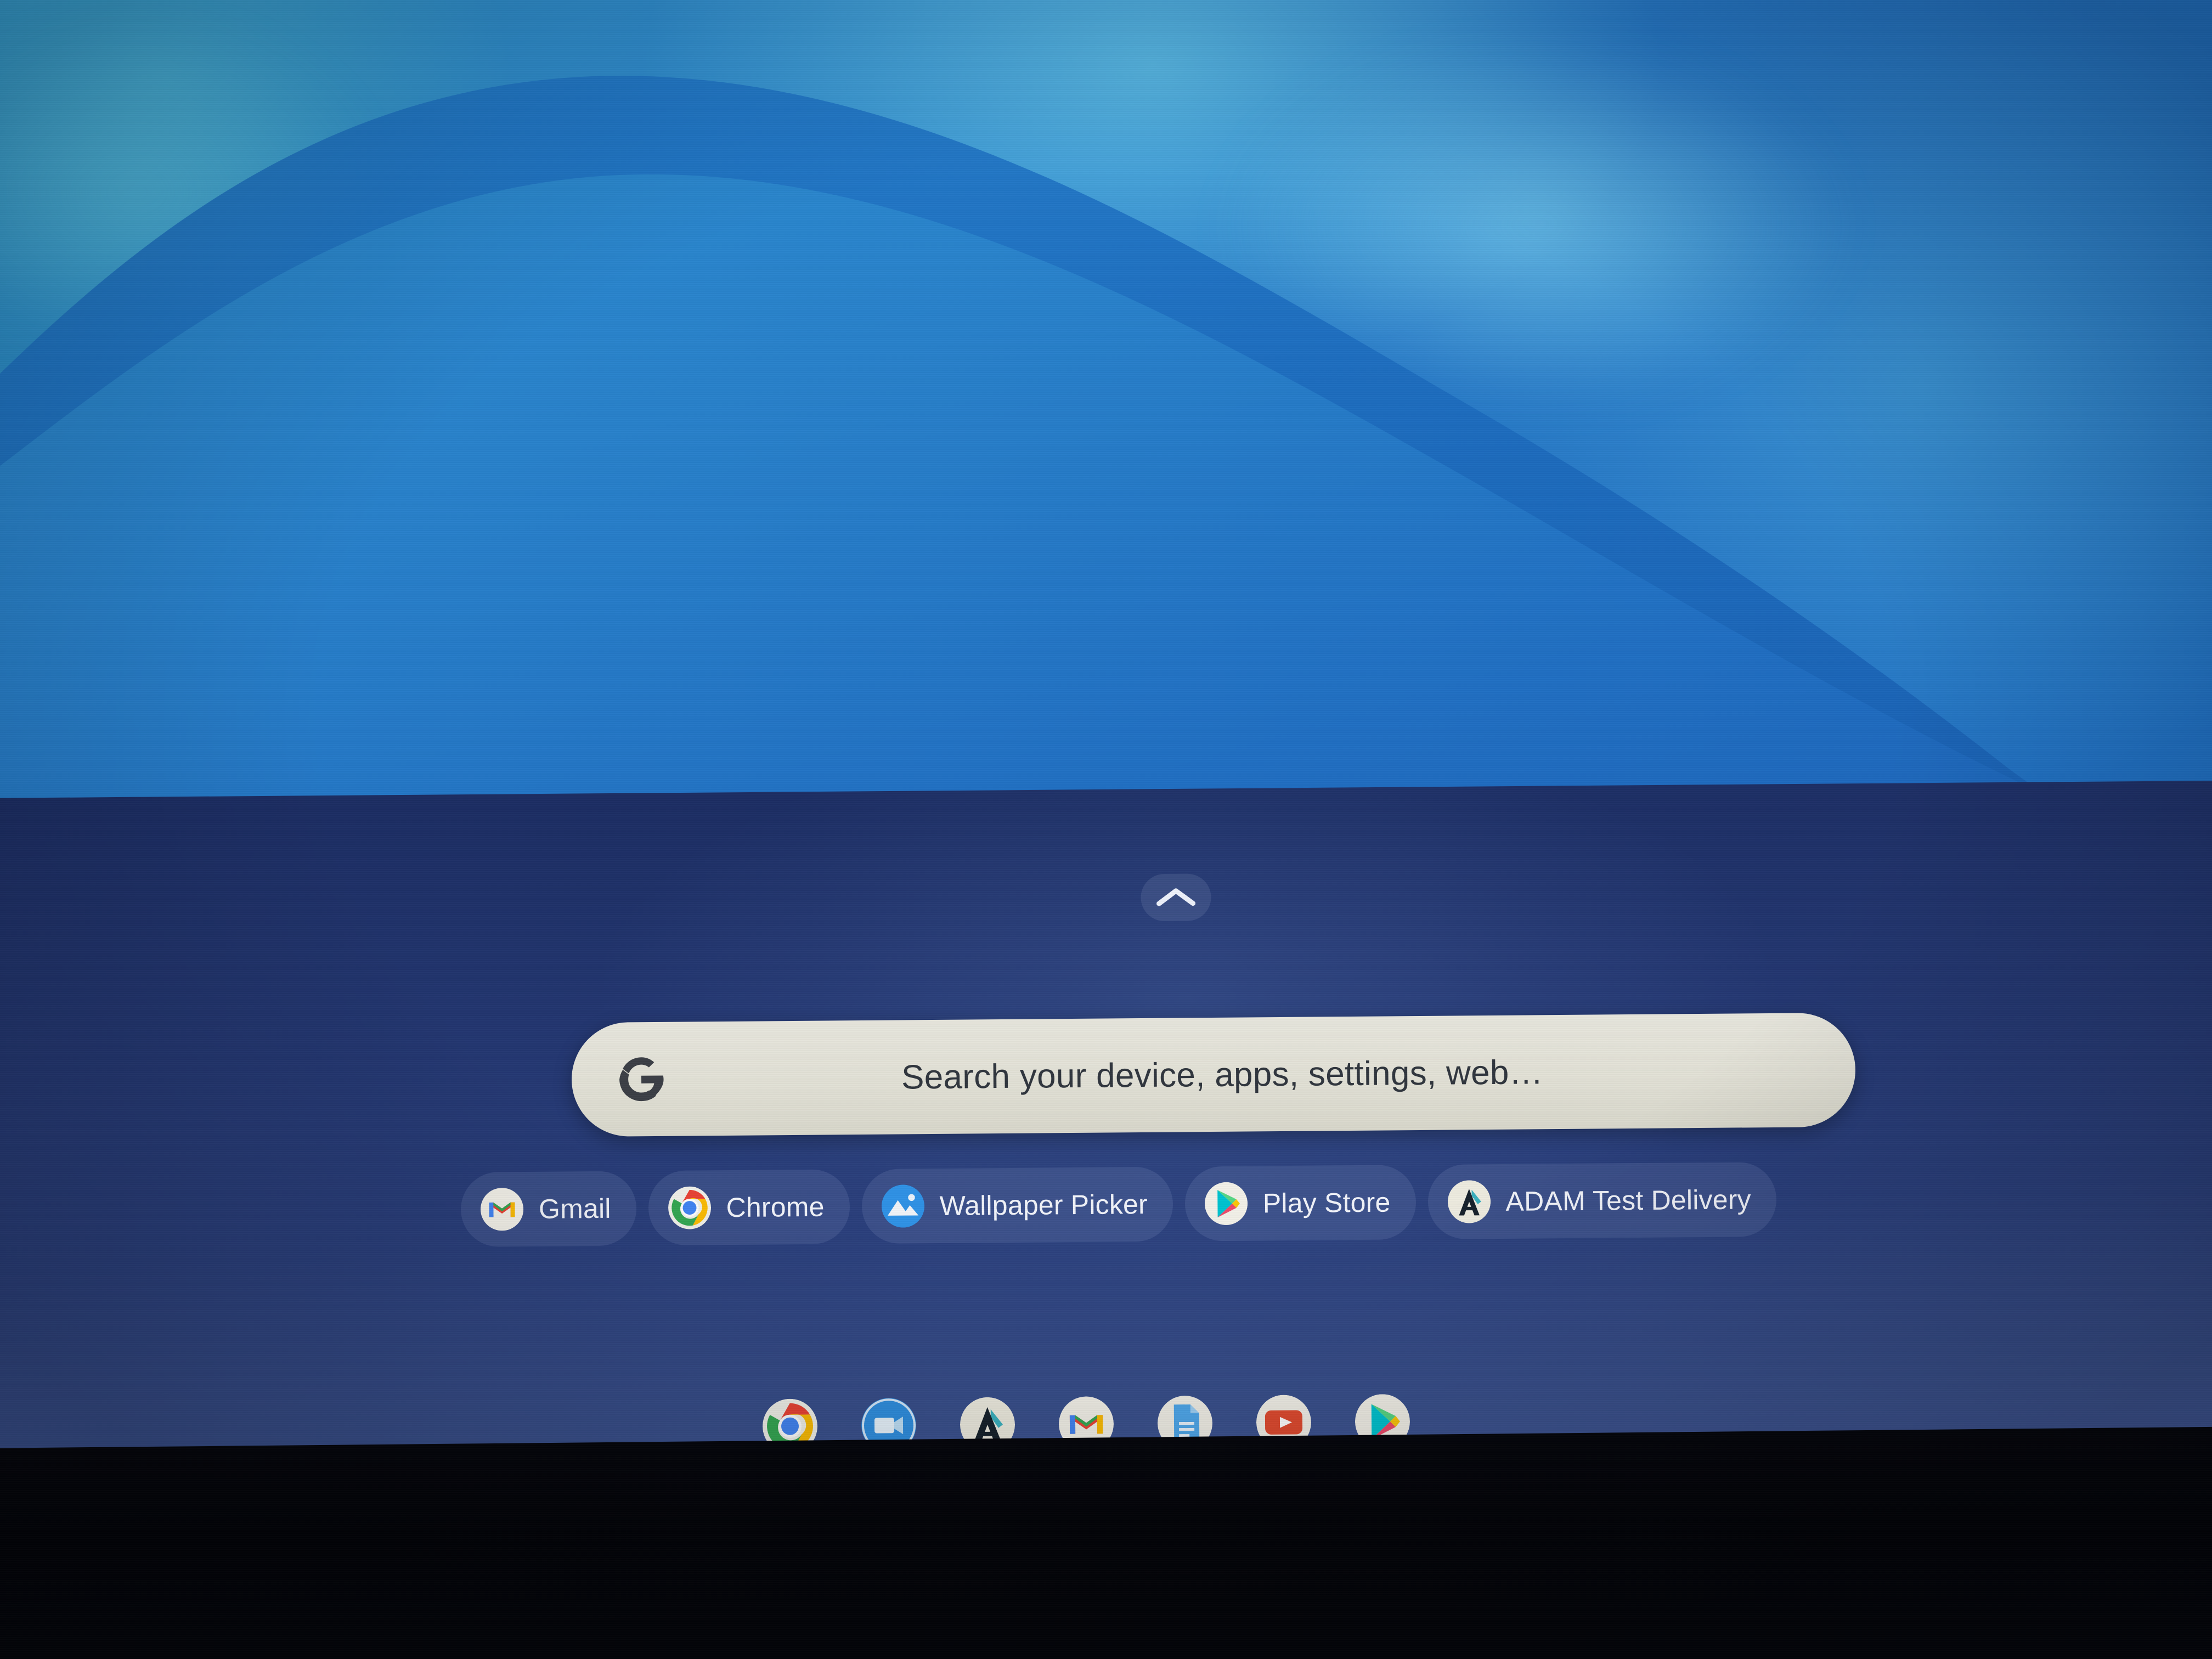 The width and height of the screenshot is (2212, 1659). I want to click on suggestion-chip-label: Chrome, so click(775, 1207).